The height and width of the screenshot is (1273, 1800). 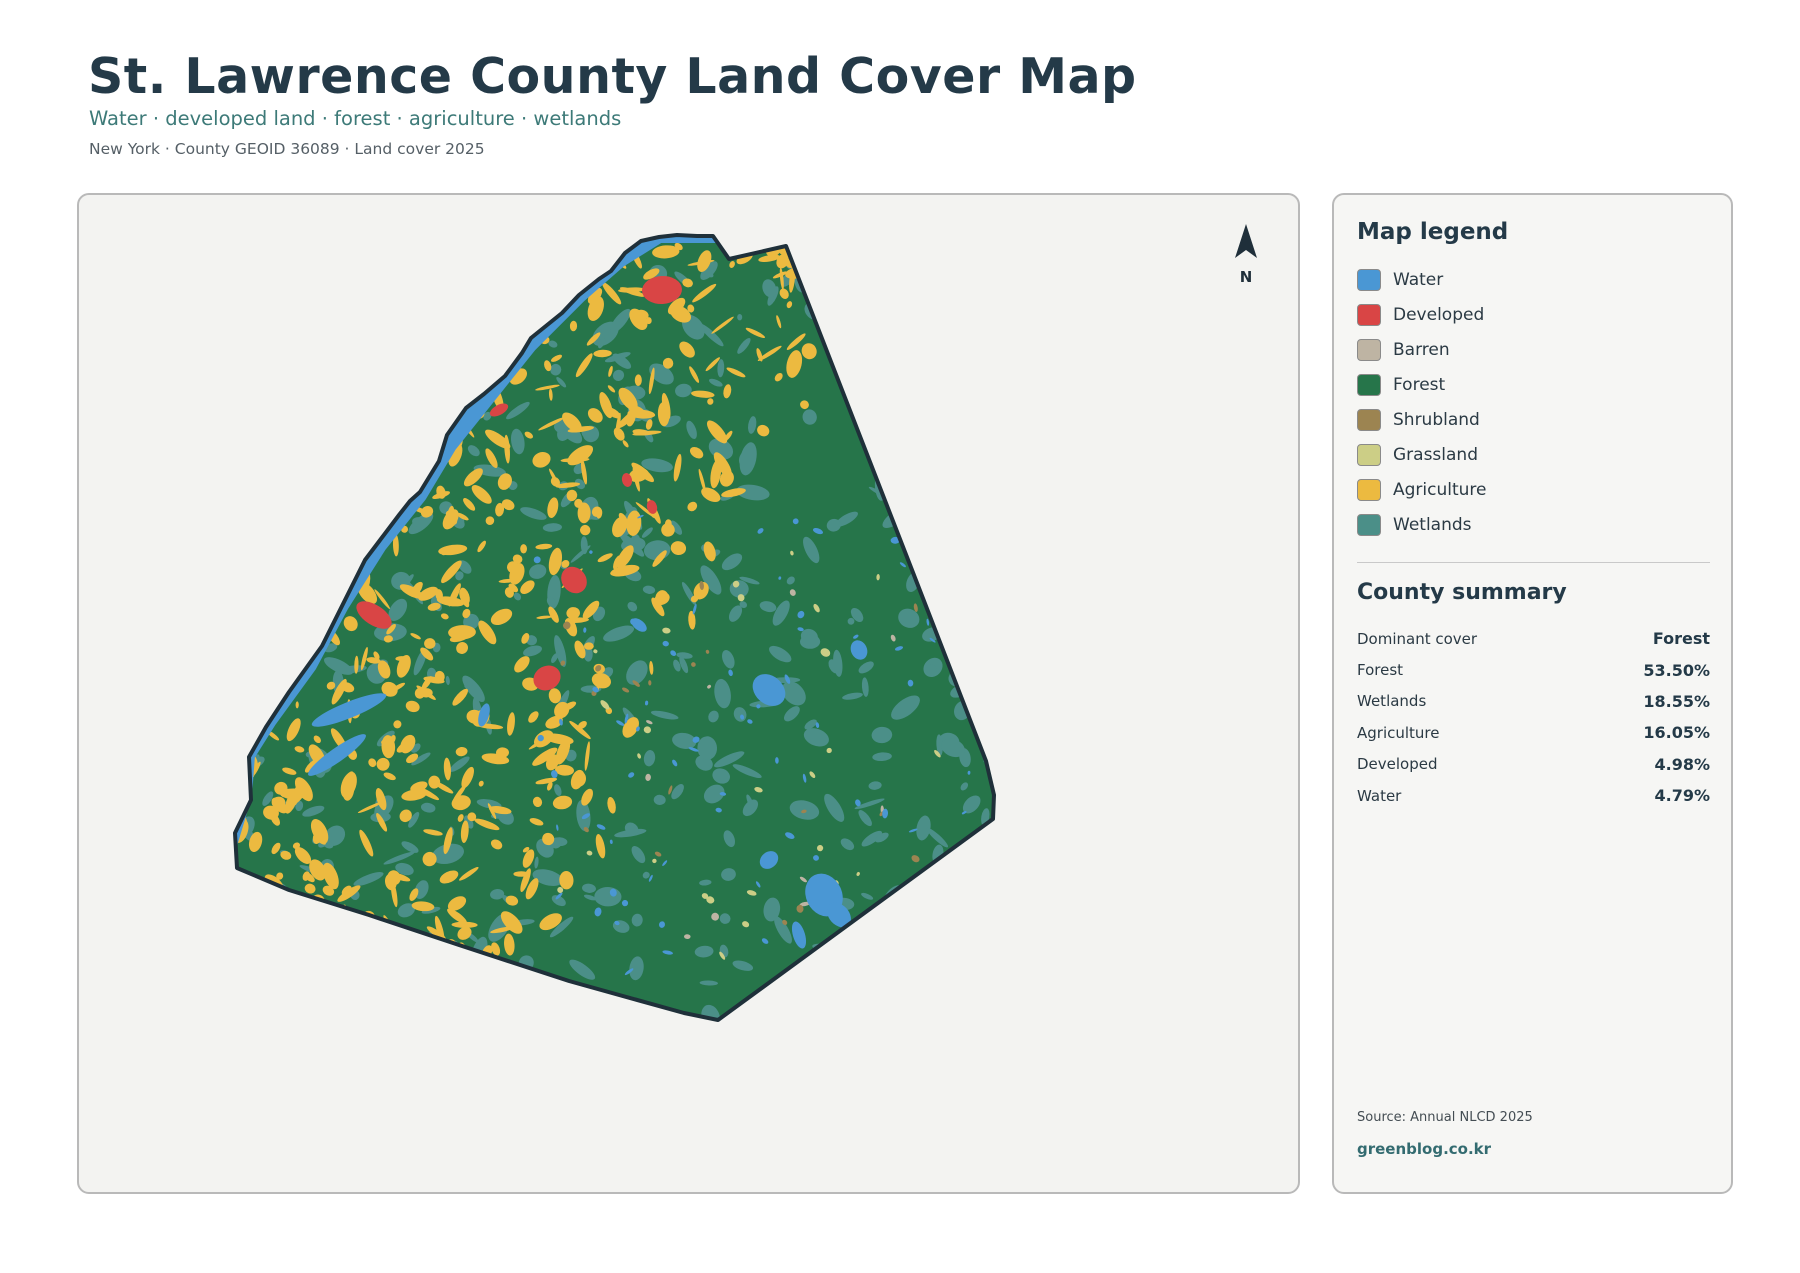 I want to click on pond, so click(x=854, y=970).